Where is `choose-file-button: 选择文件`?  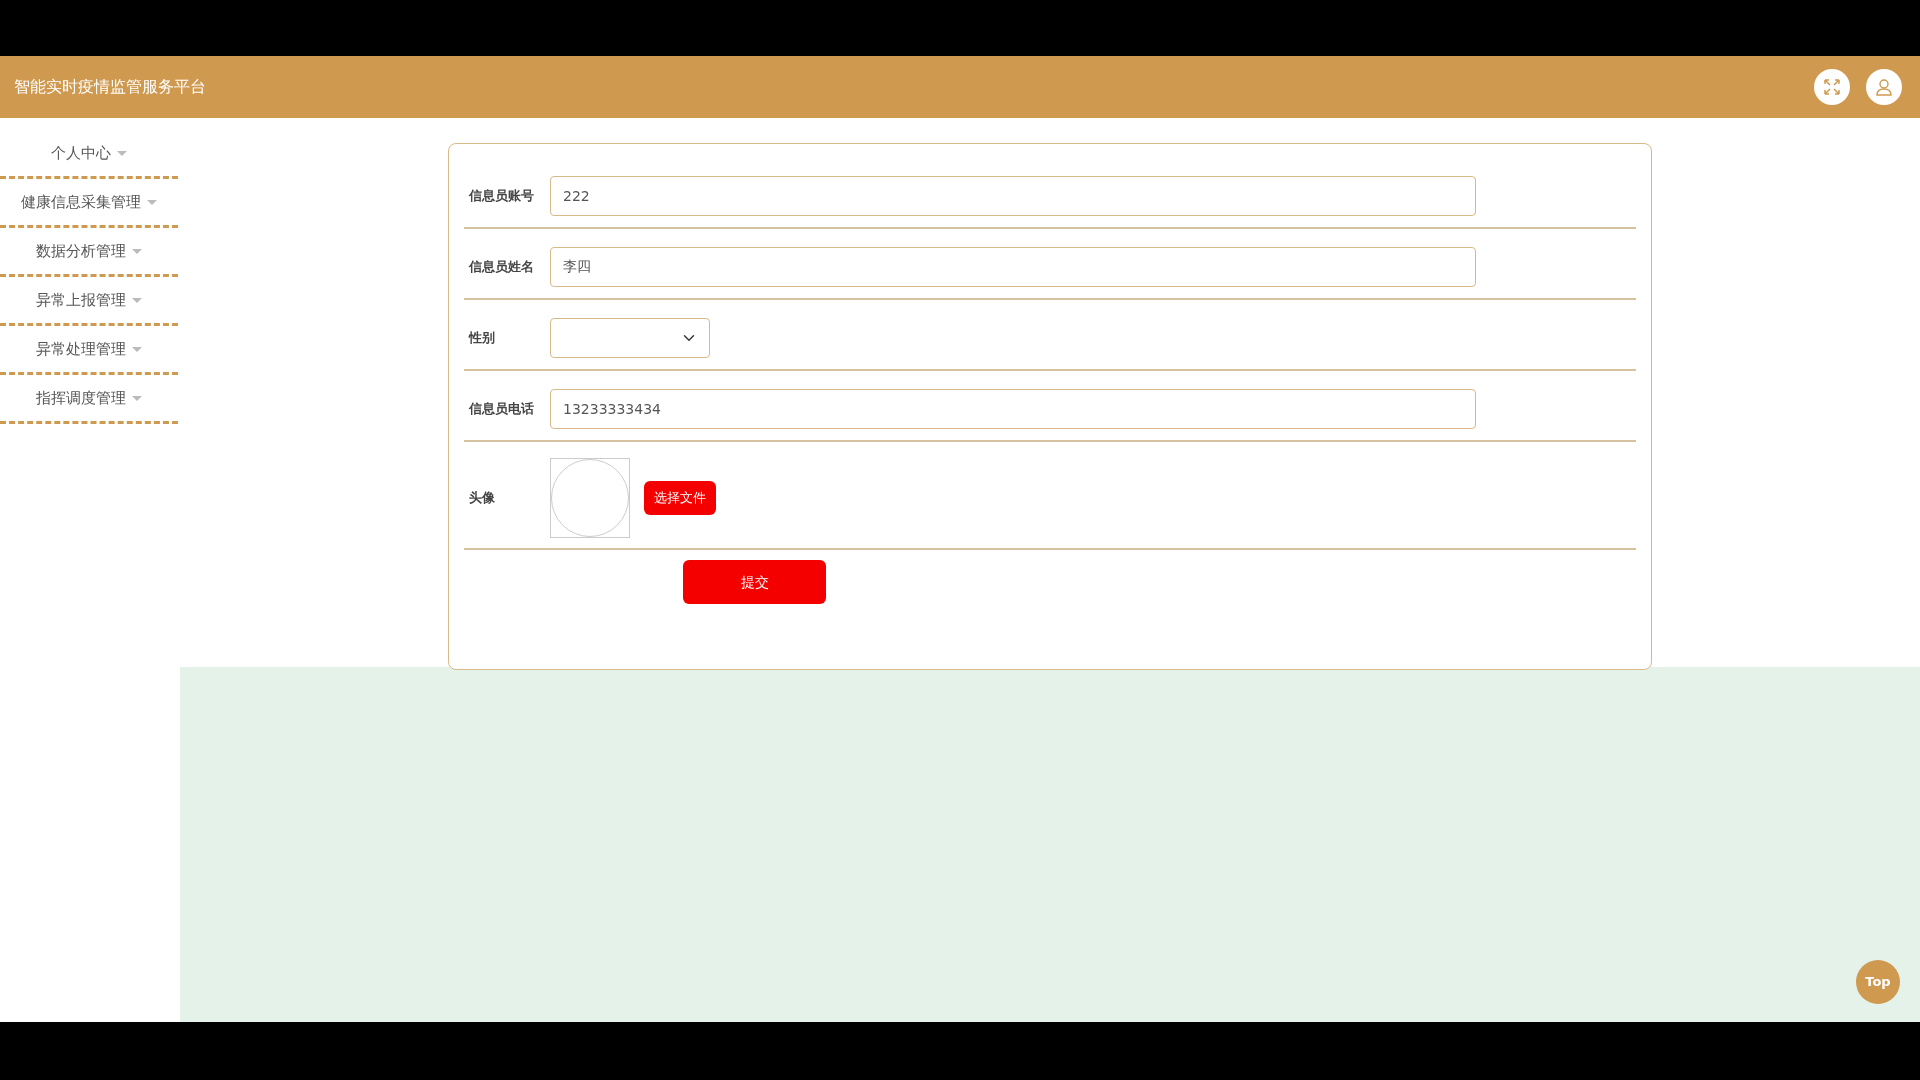 choose-file-button: 选择文件 is located at coordinates (680, 498).